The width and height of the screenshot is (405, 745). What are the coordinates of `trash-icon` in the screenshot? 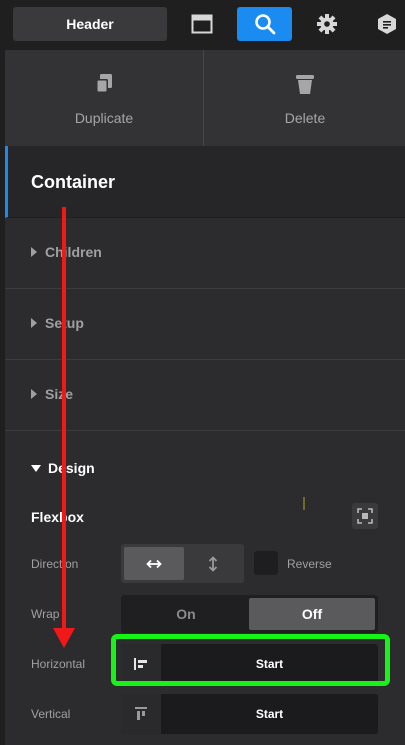 It's located at (305, 84).